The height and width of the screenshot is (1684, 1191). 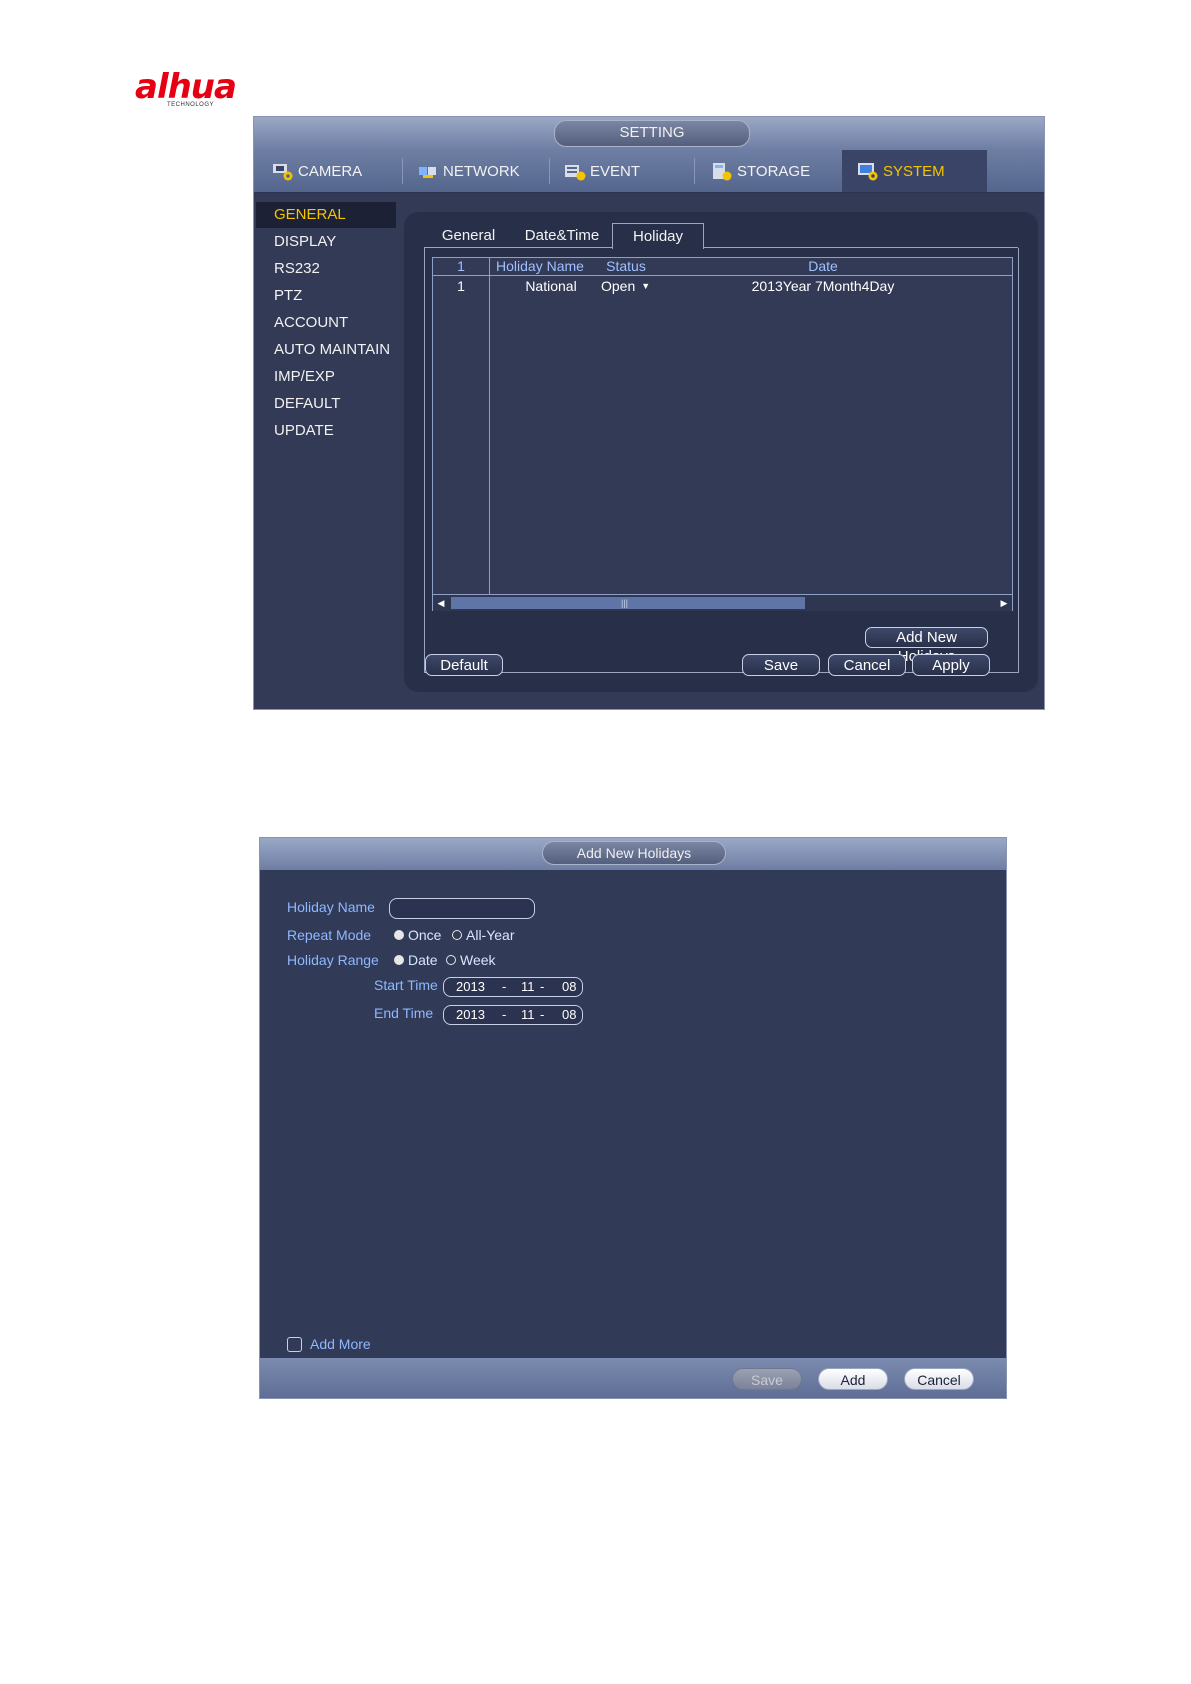 I want to click on scroll-right-icon: ▶, so click(x=1004, y=603).